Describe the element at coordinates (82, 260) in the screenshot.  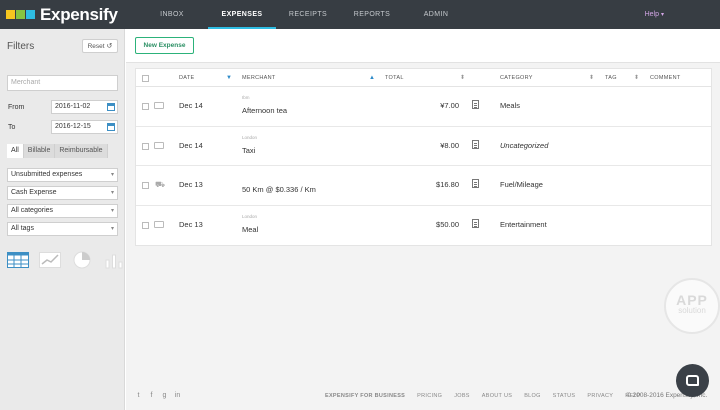
I see `pie-chart-icon` at that location.